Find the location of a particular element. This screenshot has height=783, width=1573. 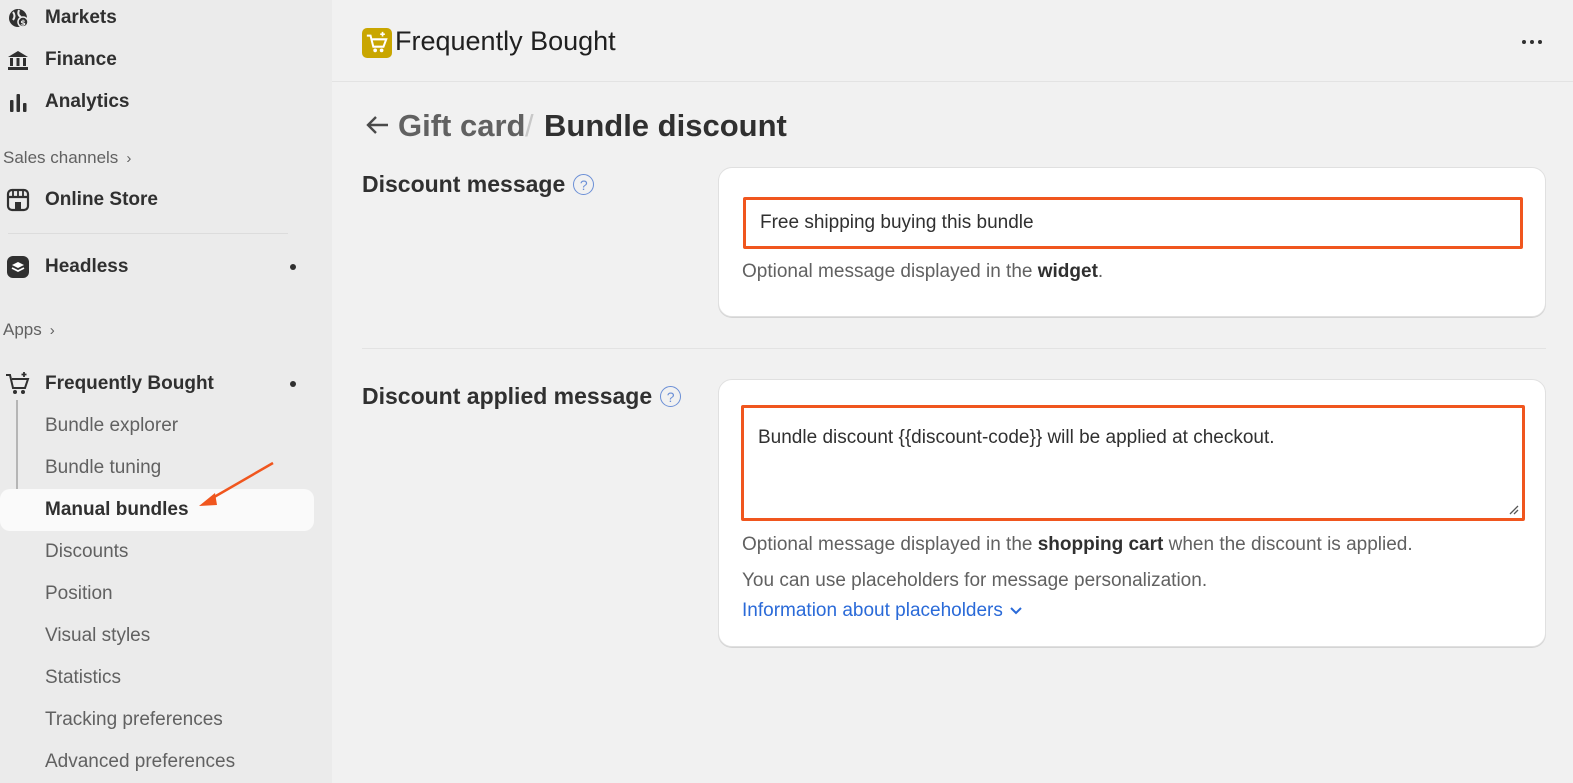

sidebar-item-label: Frequently Bought is located at coordinates (129, 383).